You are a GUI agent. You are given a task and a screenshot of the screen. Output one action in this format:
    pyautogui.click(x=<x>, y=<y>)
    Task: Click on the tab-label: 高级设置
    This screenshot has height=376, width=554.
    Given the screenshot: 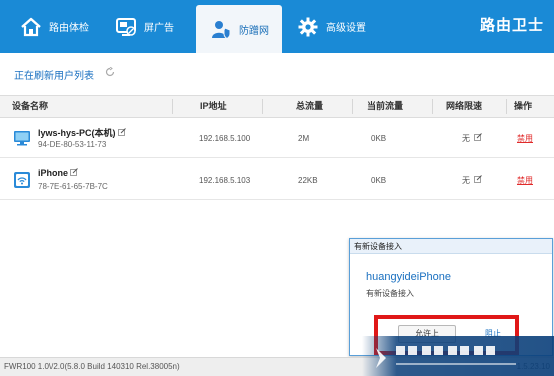 What is the action you would take?
    pyautogui.click(x=346, y=28)
    